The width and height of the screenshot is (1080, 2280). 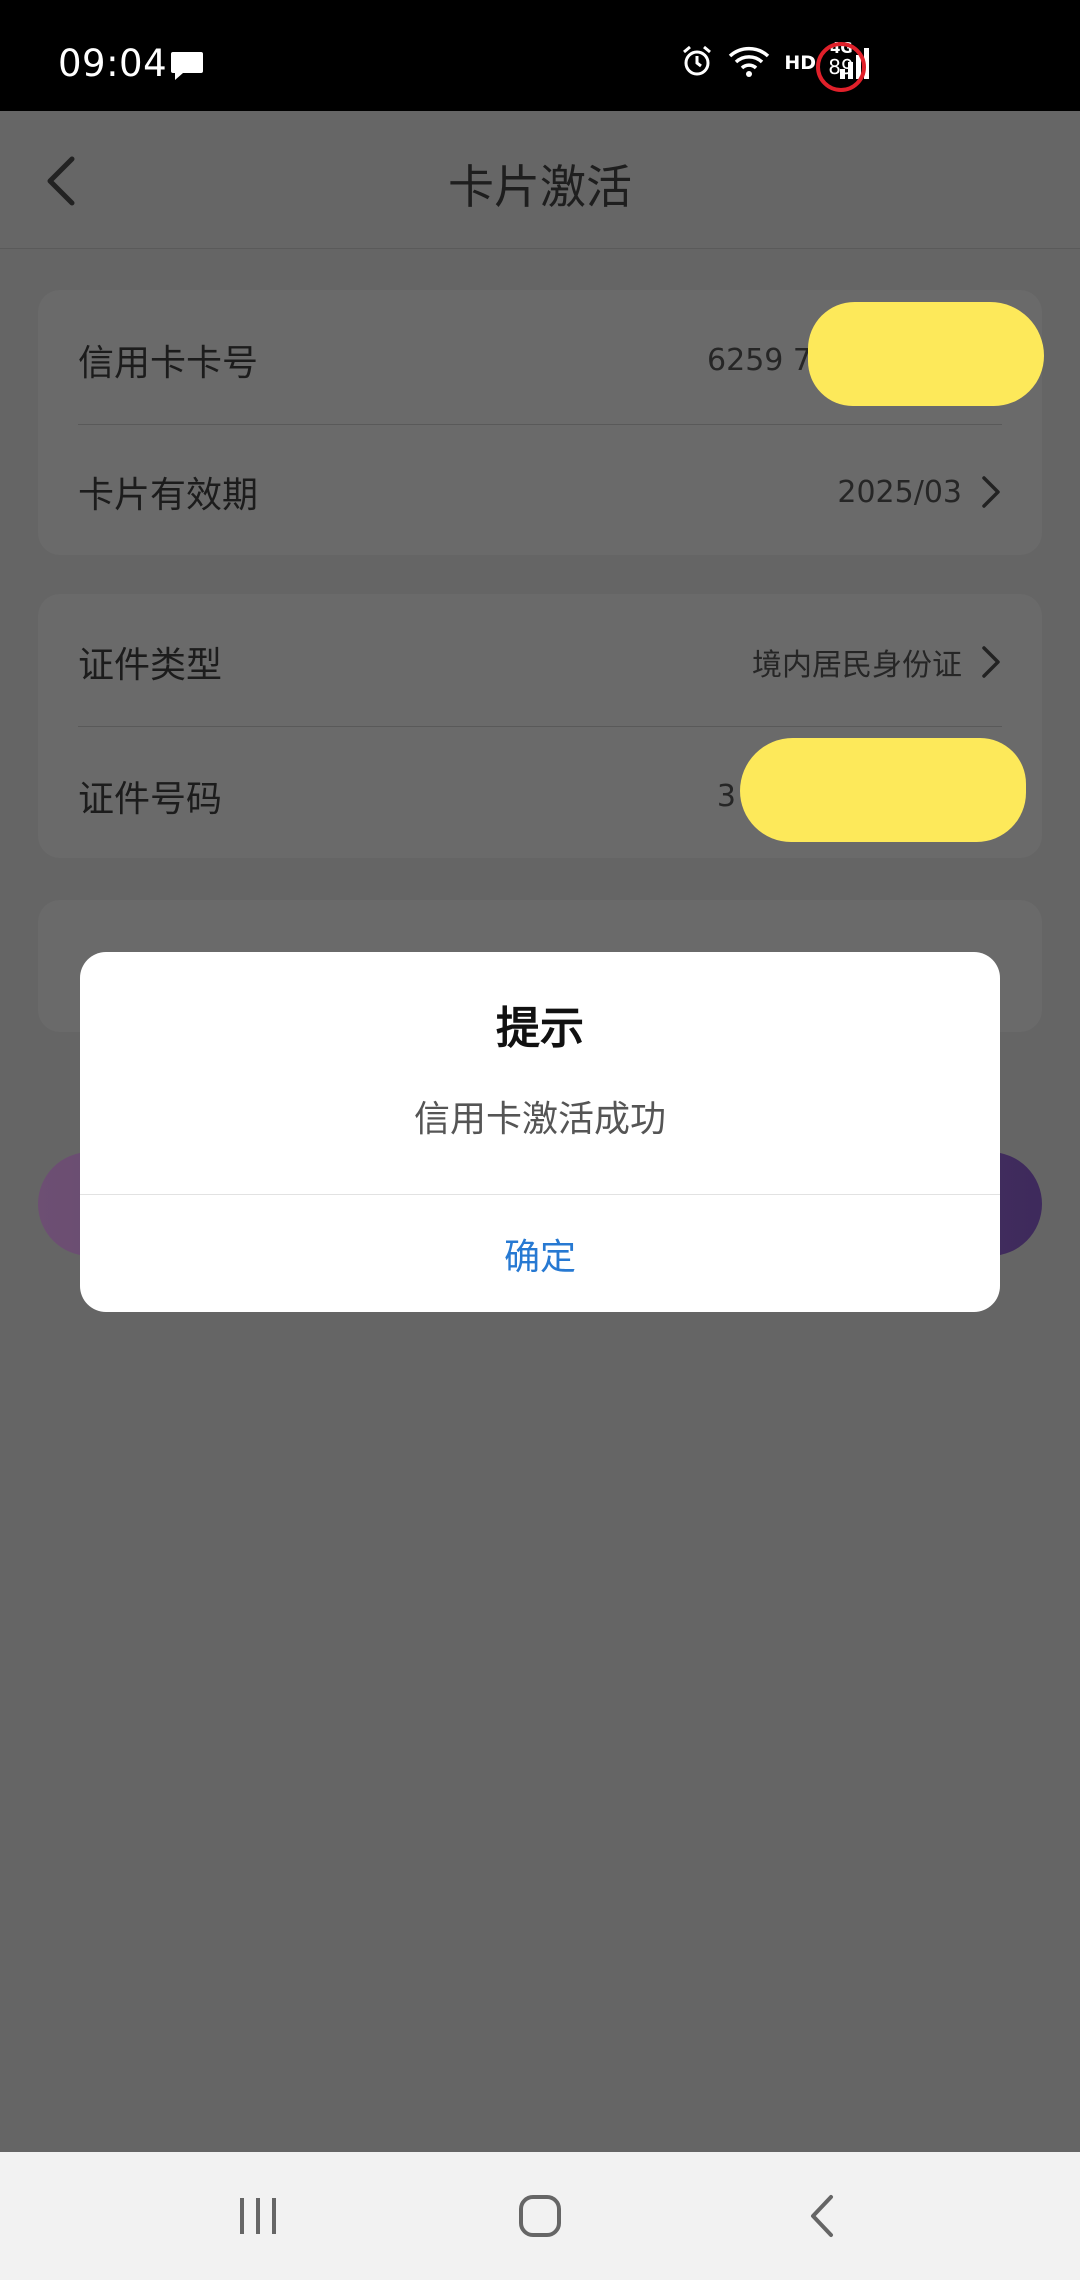 What do you see at coordinates (899, 492) in the screenshot?
I see `card-expiry-value: 2025/03` at bounding box center [899, 492].